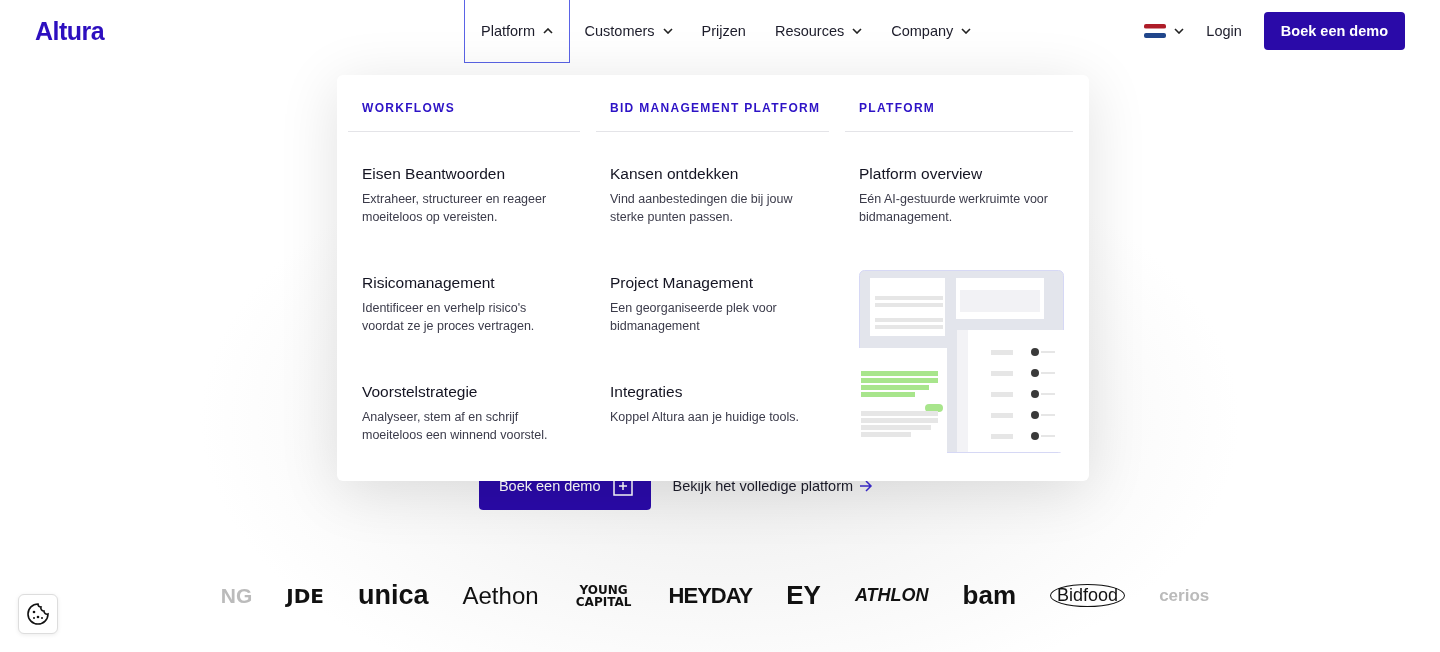 The height and width of the screenshot is (652, 1440). I want to click on column-heading: WORKFLOWS, so click(464, 103).